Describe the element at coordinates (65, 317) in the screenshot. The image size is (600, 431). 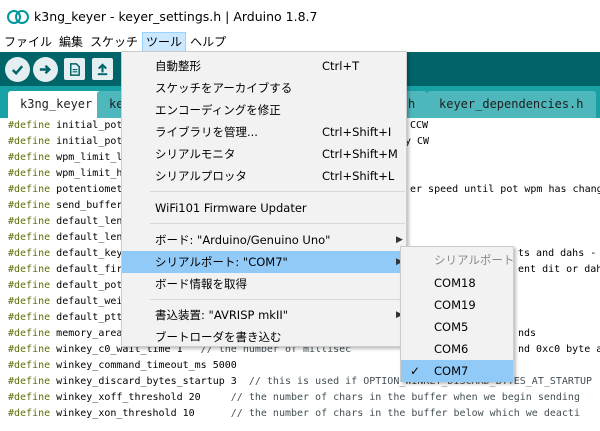
I see `code-line: #define default_ptt` at that location.